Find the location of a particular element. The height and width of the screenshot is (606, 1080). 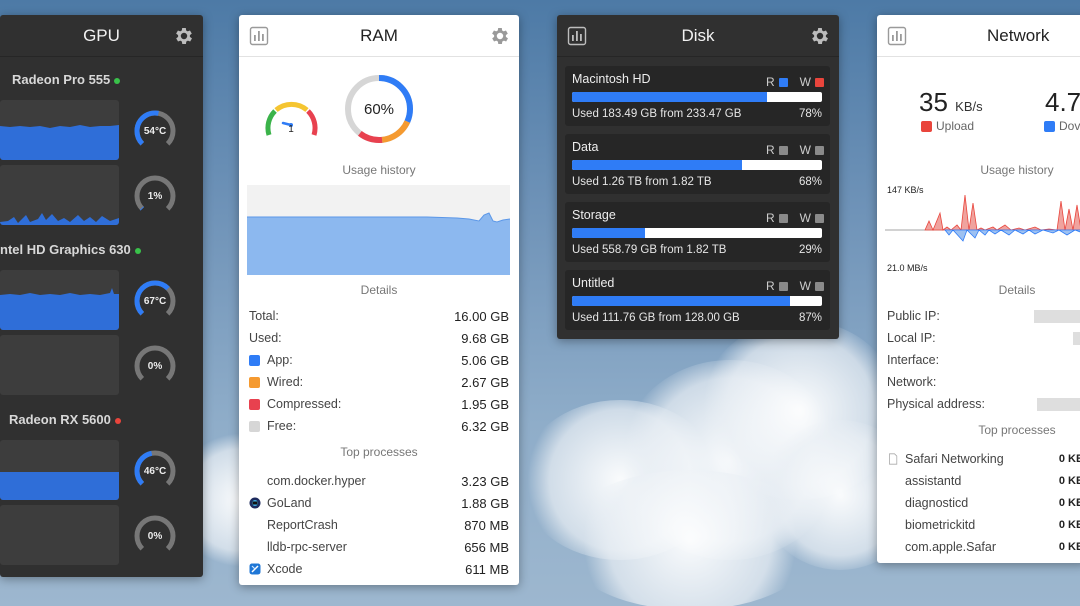

gpu-temperature-gauge: 67°C is located at coordinates (155, 301).